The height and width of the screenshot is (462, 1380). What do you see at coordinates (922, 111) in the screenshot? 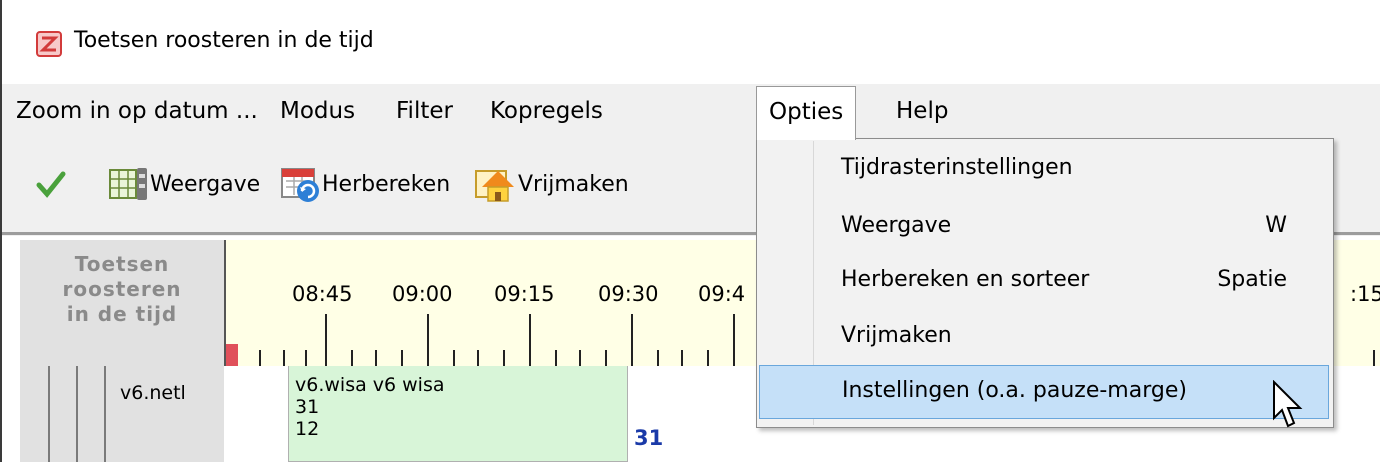
I see `menu-help: Help` at bounding box center [922, 111].